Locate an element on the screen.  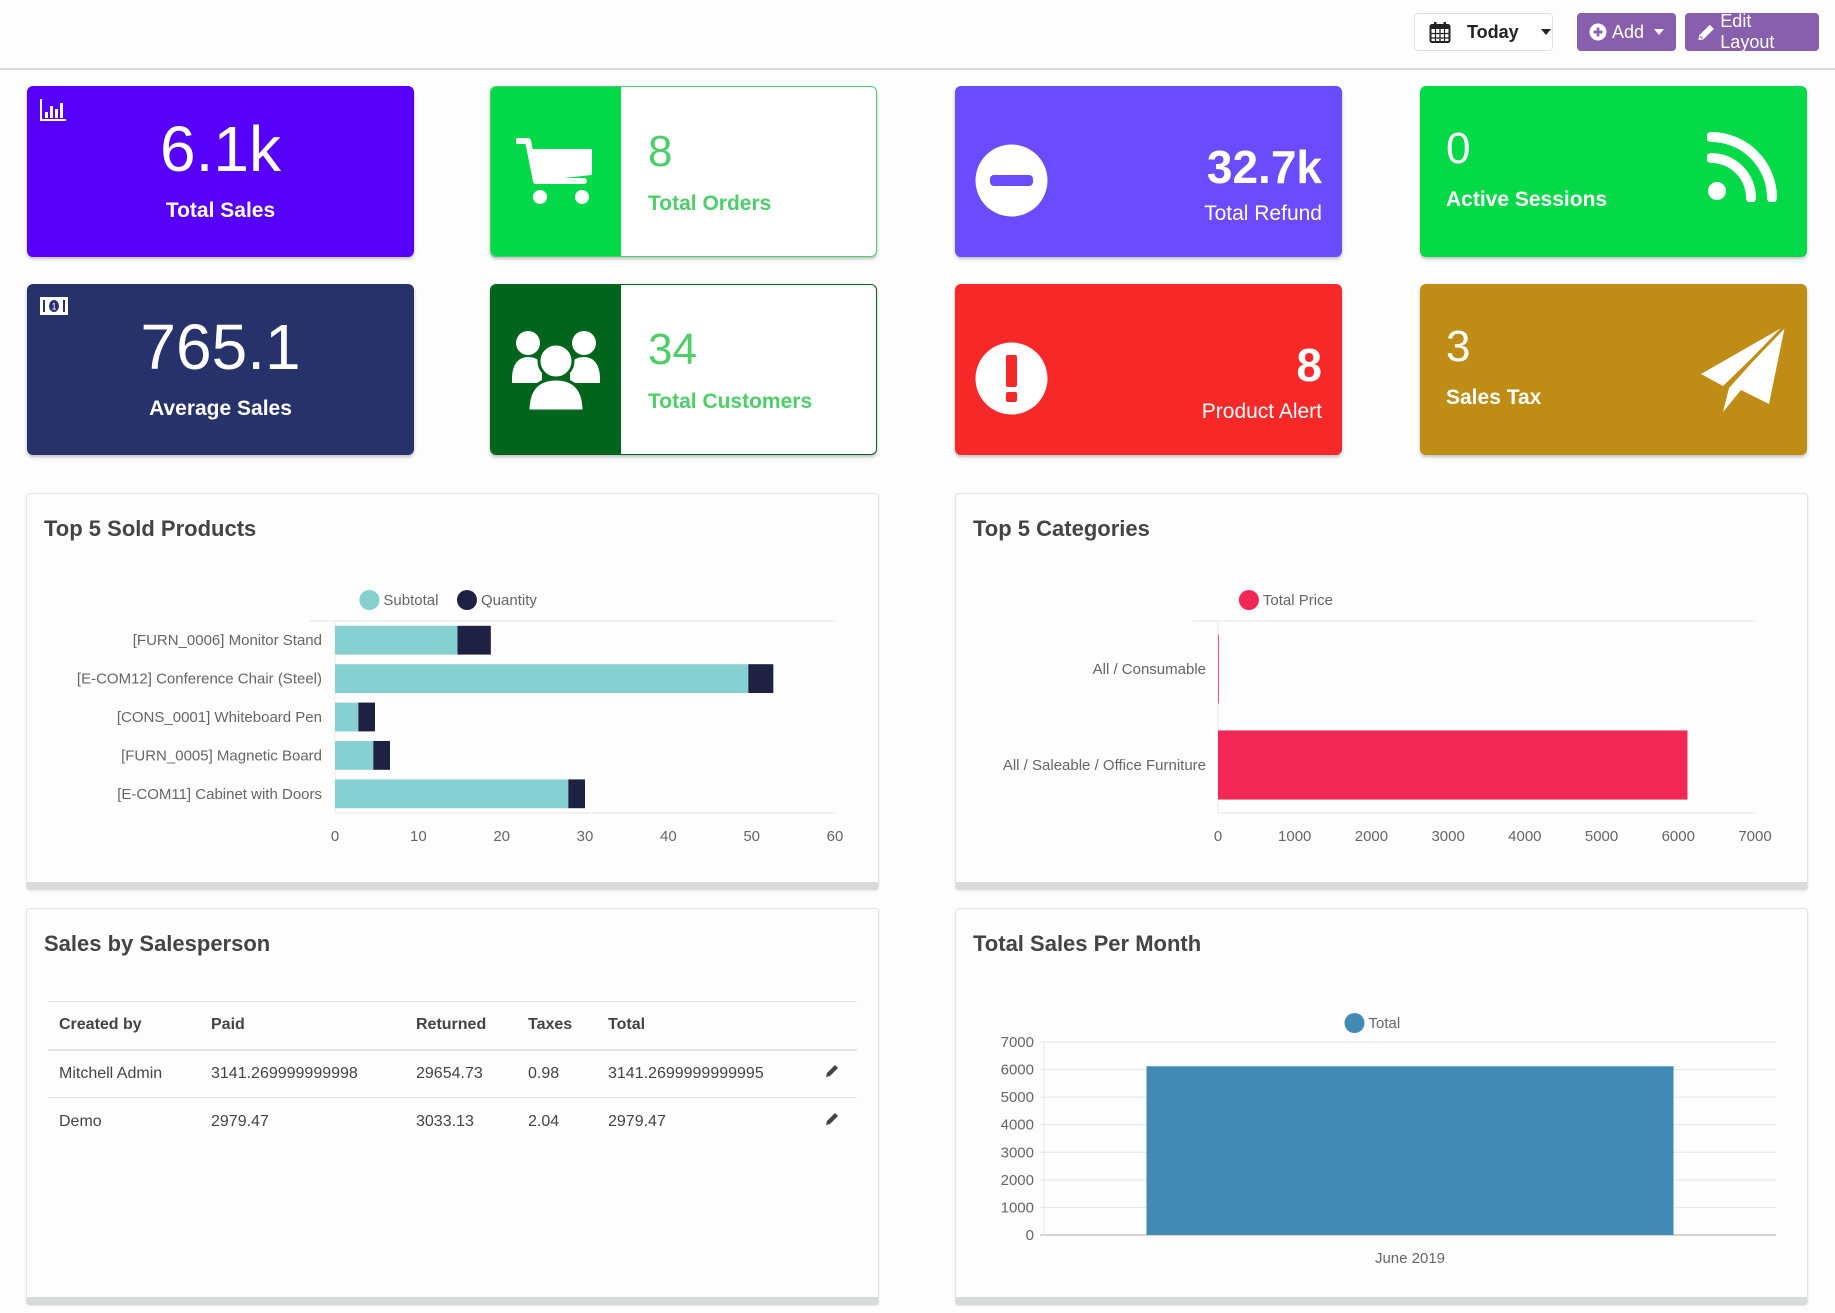
tile-label: Total Customers is located at coordinates (730, 401).